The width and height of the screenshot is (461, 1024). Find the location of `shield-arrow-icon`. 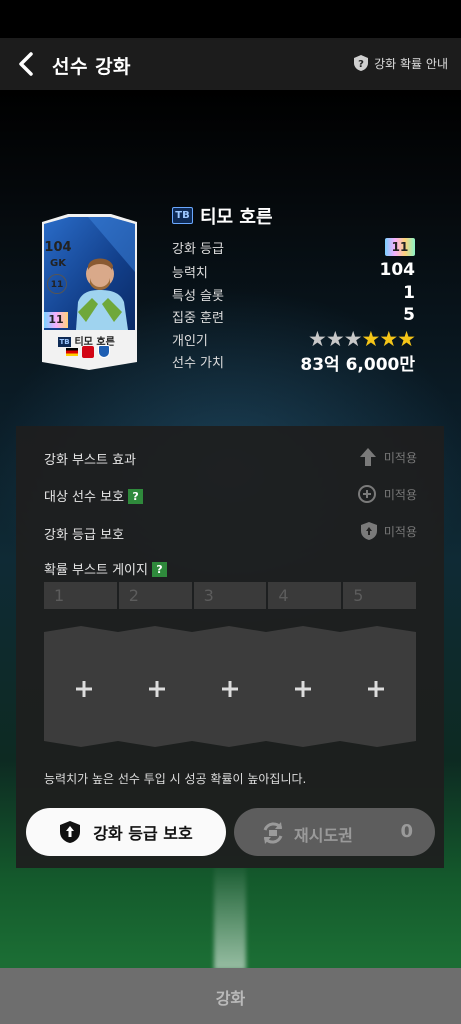

shield-arrow-icon is located at coordinates (70, 832).